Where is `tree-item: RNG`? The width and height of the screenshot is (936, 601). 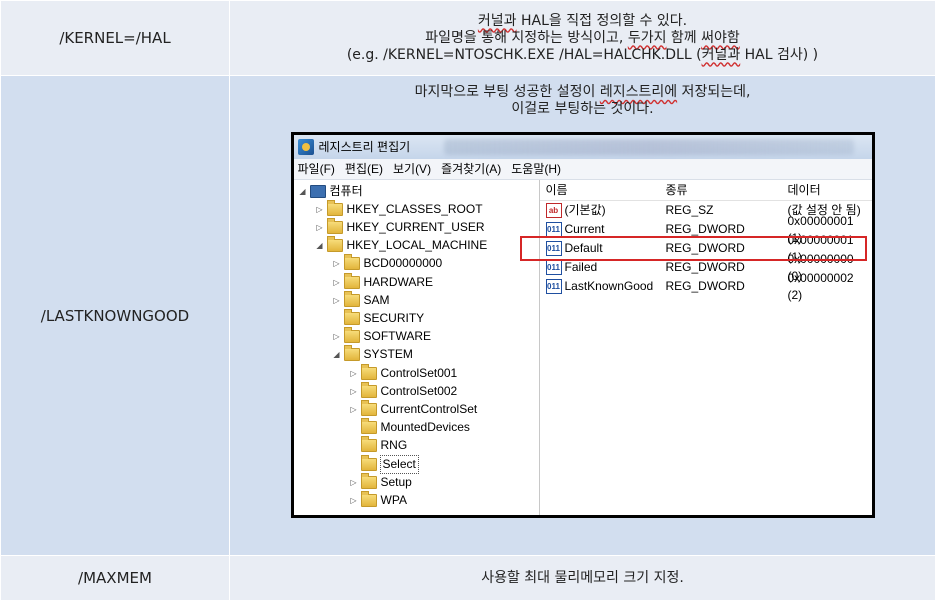
tree-item: RNG is located at coordinates (378, 445).